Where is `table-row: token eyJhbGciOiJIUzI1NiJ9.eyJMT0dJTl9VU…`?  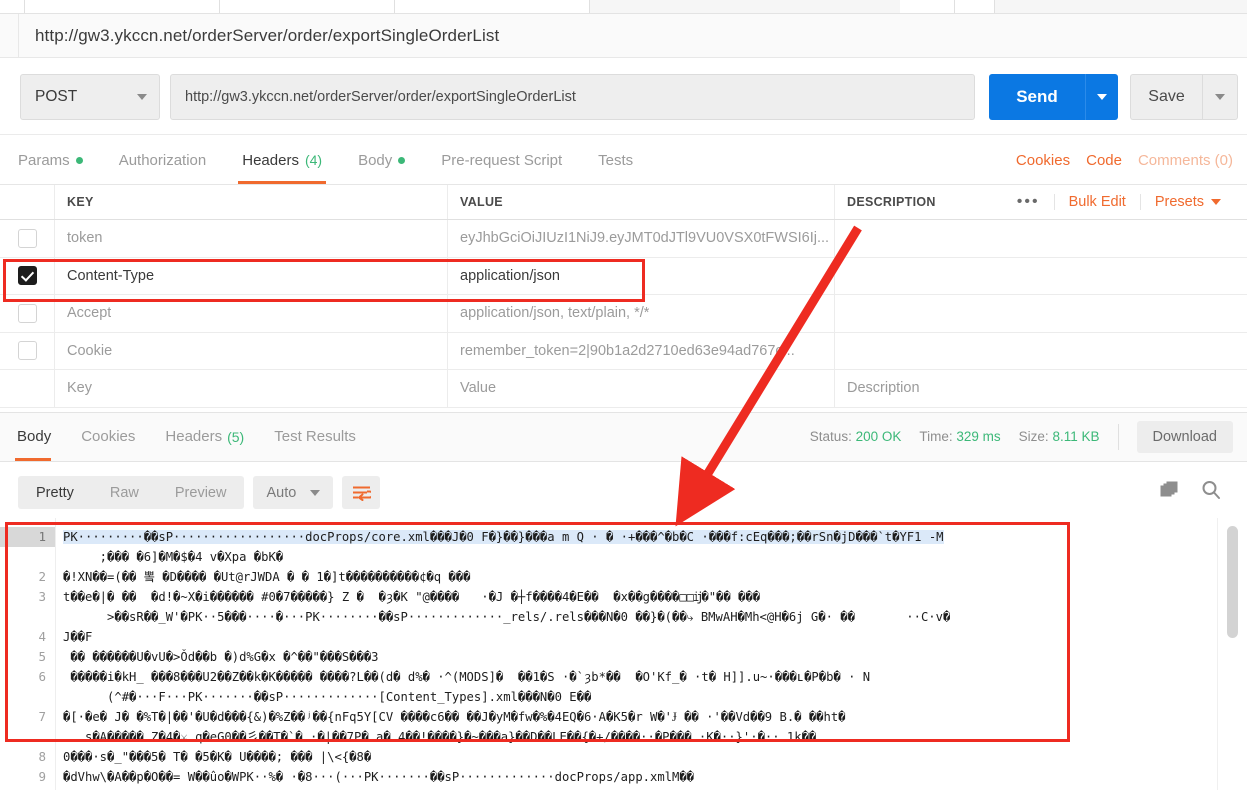 table-row: token eyJhbGciOiJIUzI1NiJ9.eyJMT0dJTl9VU… is located at coordinates (623, 239).